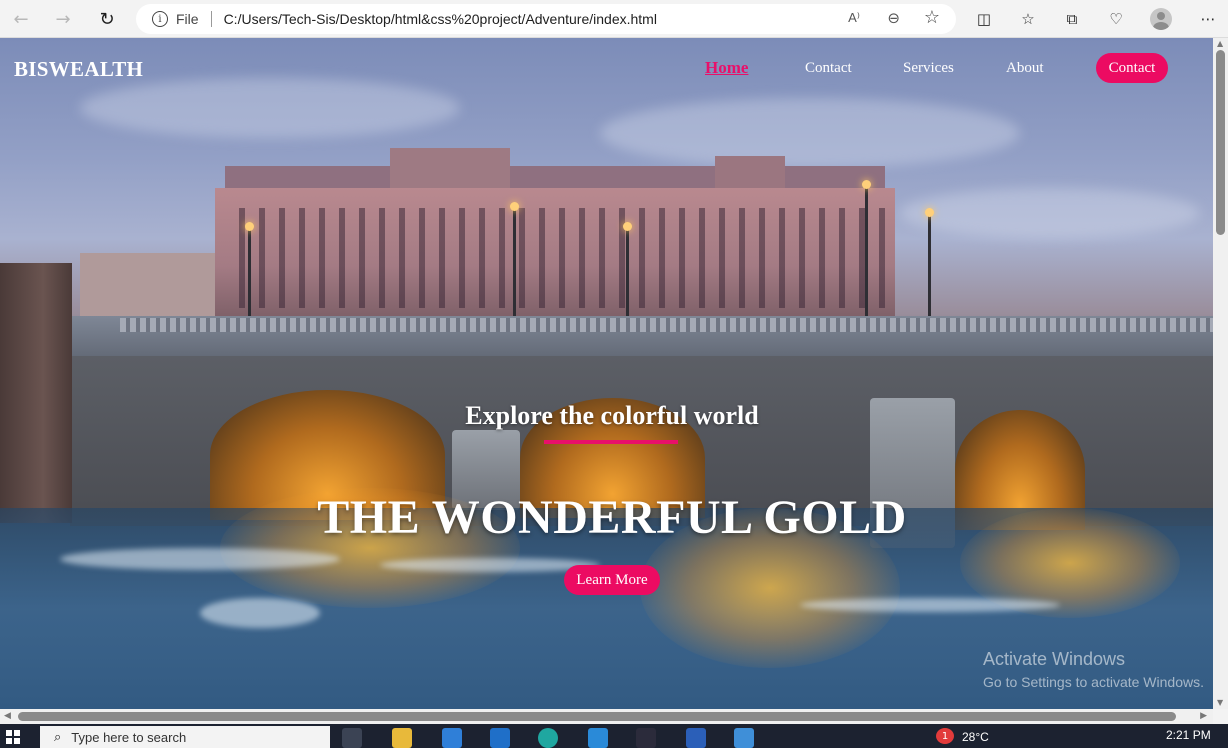 Image resolution: width=1228 pixels, height=748 pixels. What do you see at coordinates (1220, 43) in the screenshot?
I see `scroll-up-icon: ▲` at bounding box center [1220, 43].